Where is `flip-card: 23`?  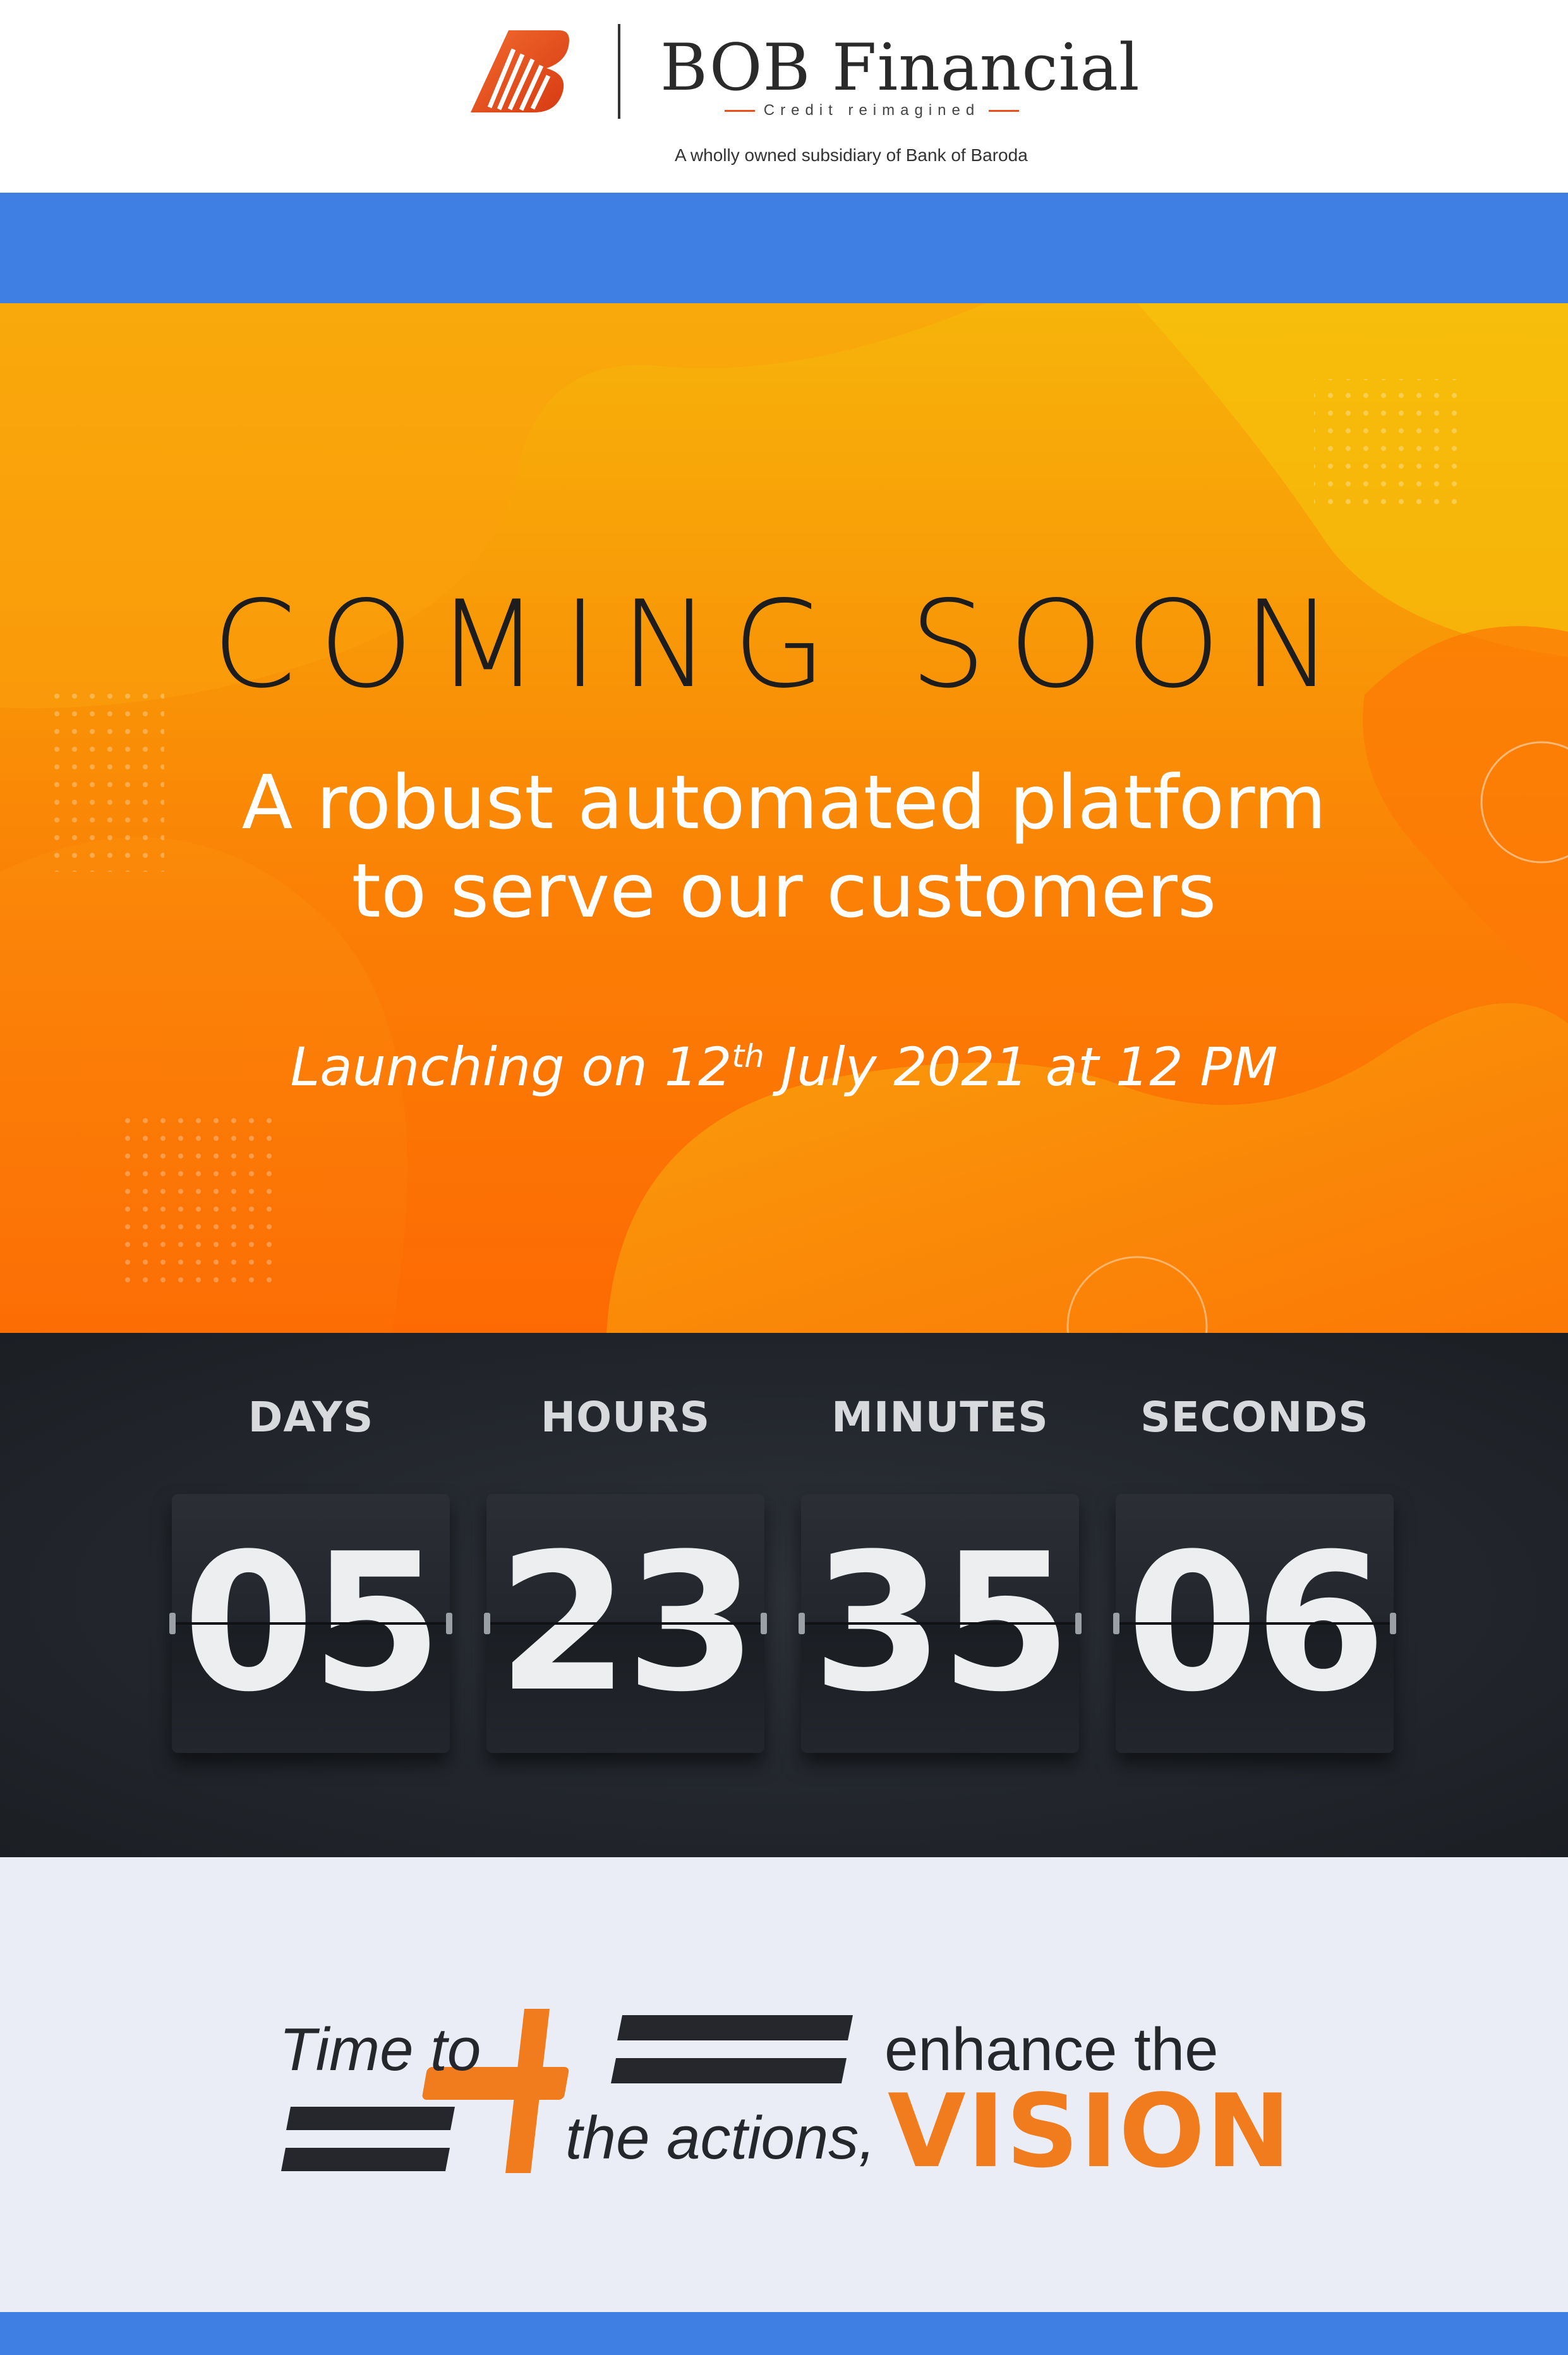
flip-card: 23 is located at coordinates (625, 1623).